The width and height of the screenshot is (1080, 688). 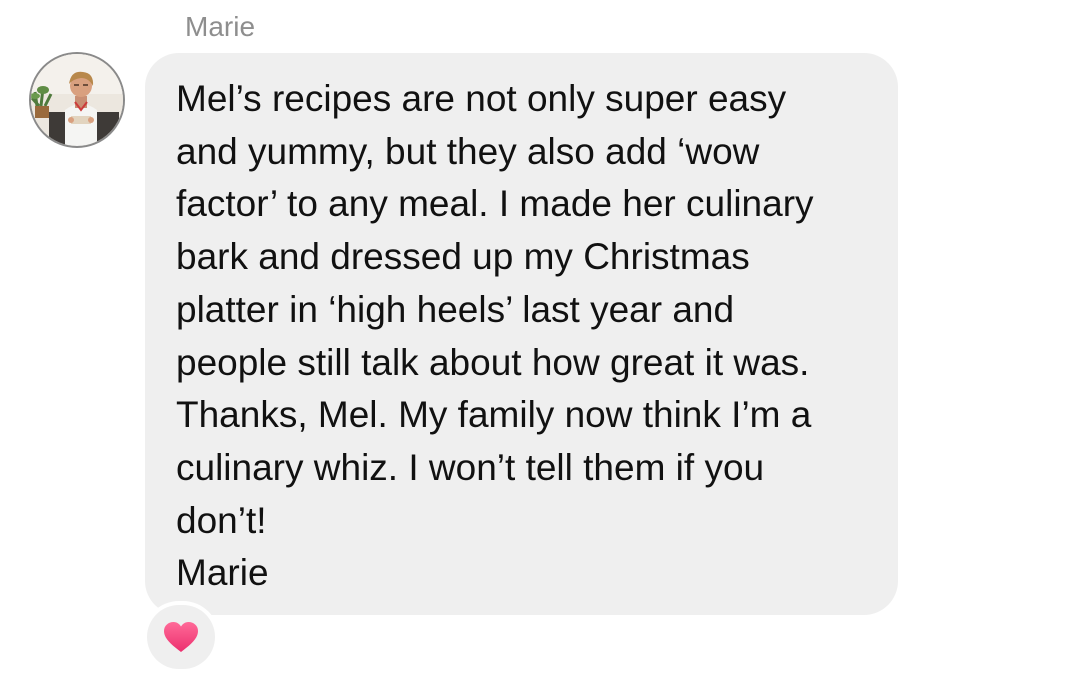 I want to click on message-text-line: factor’ to any meal. I made her culinary, so click(x=495, y=204).